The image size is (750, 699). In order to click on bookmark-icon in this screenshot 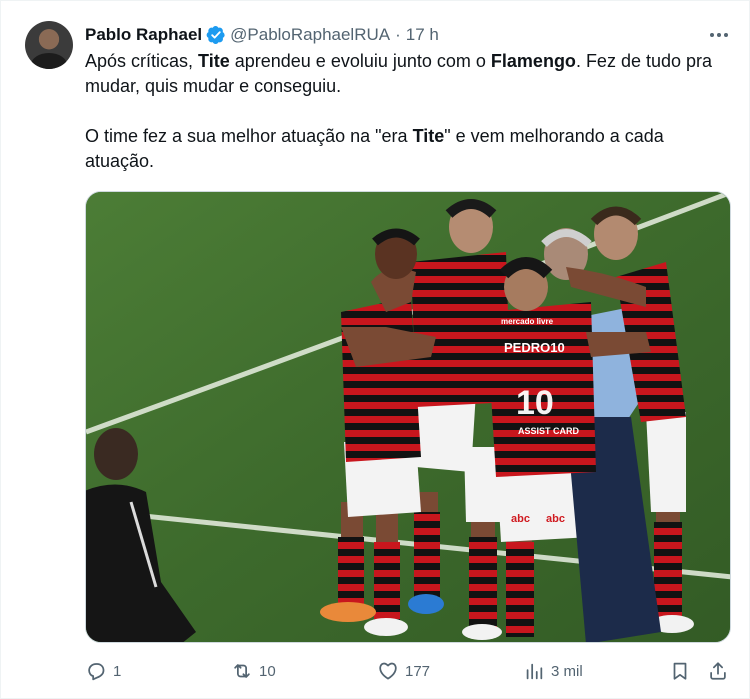, I will do `click(680, 671)`.